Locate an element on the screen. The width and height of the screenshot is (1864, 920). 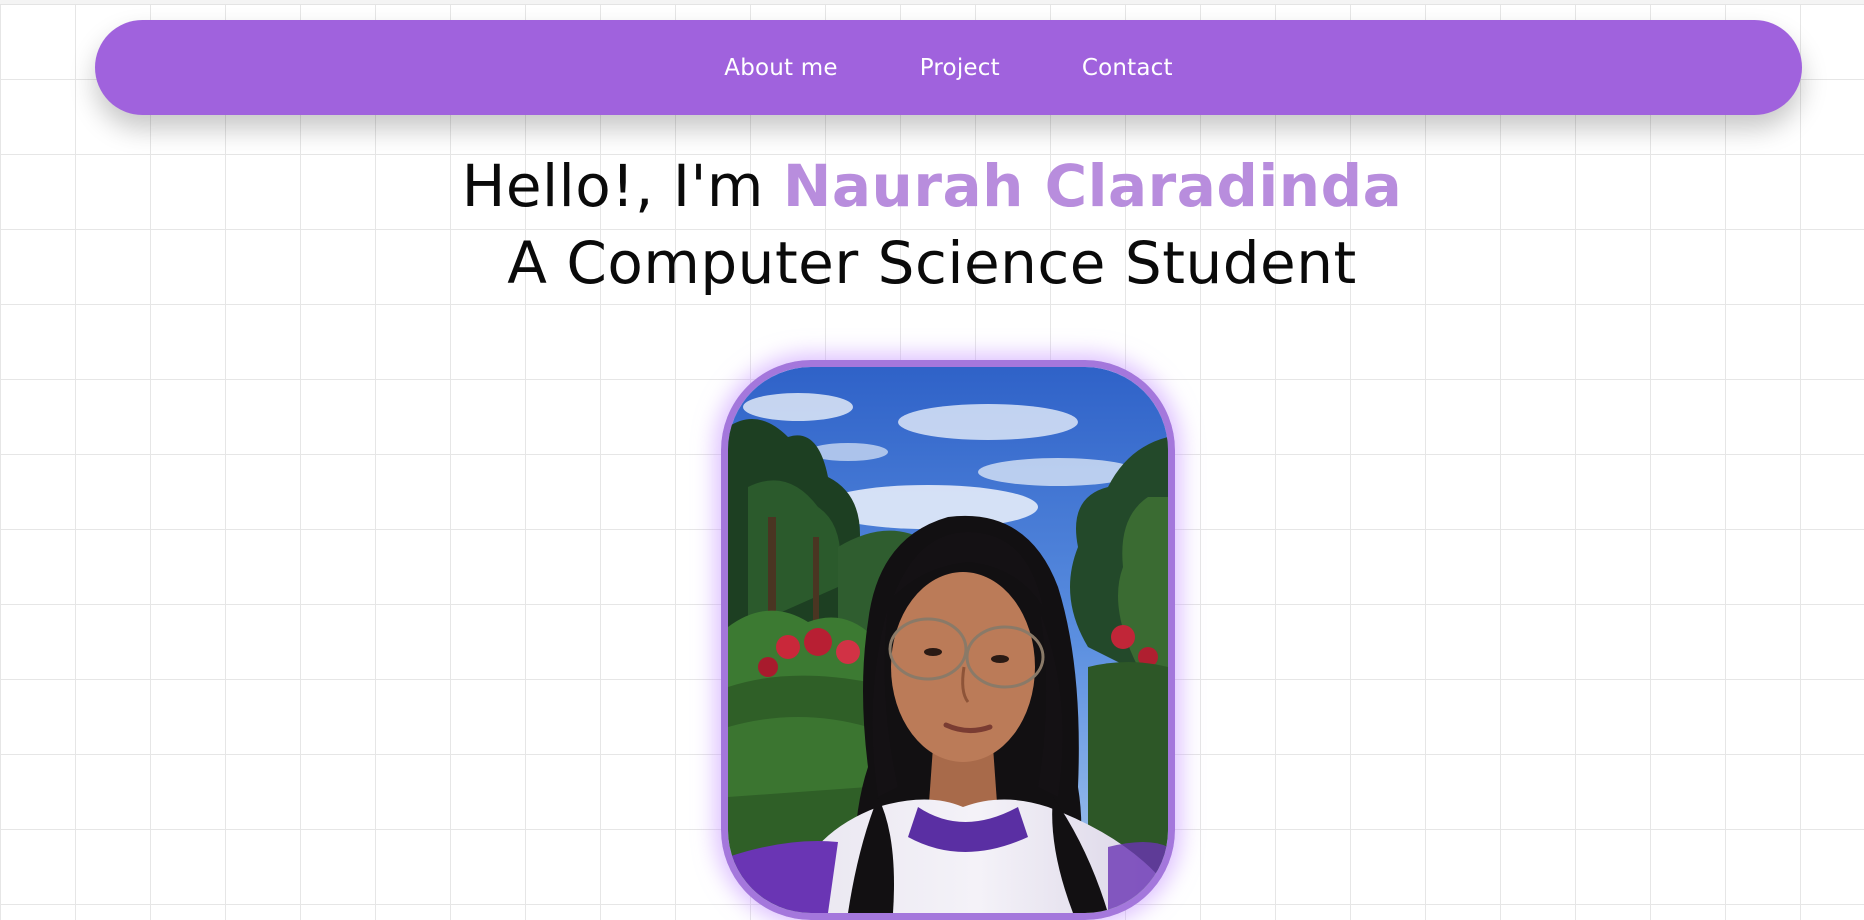
nav-link-contact: Contact is located at coordinates (1127, 68).